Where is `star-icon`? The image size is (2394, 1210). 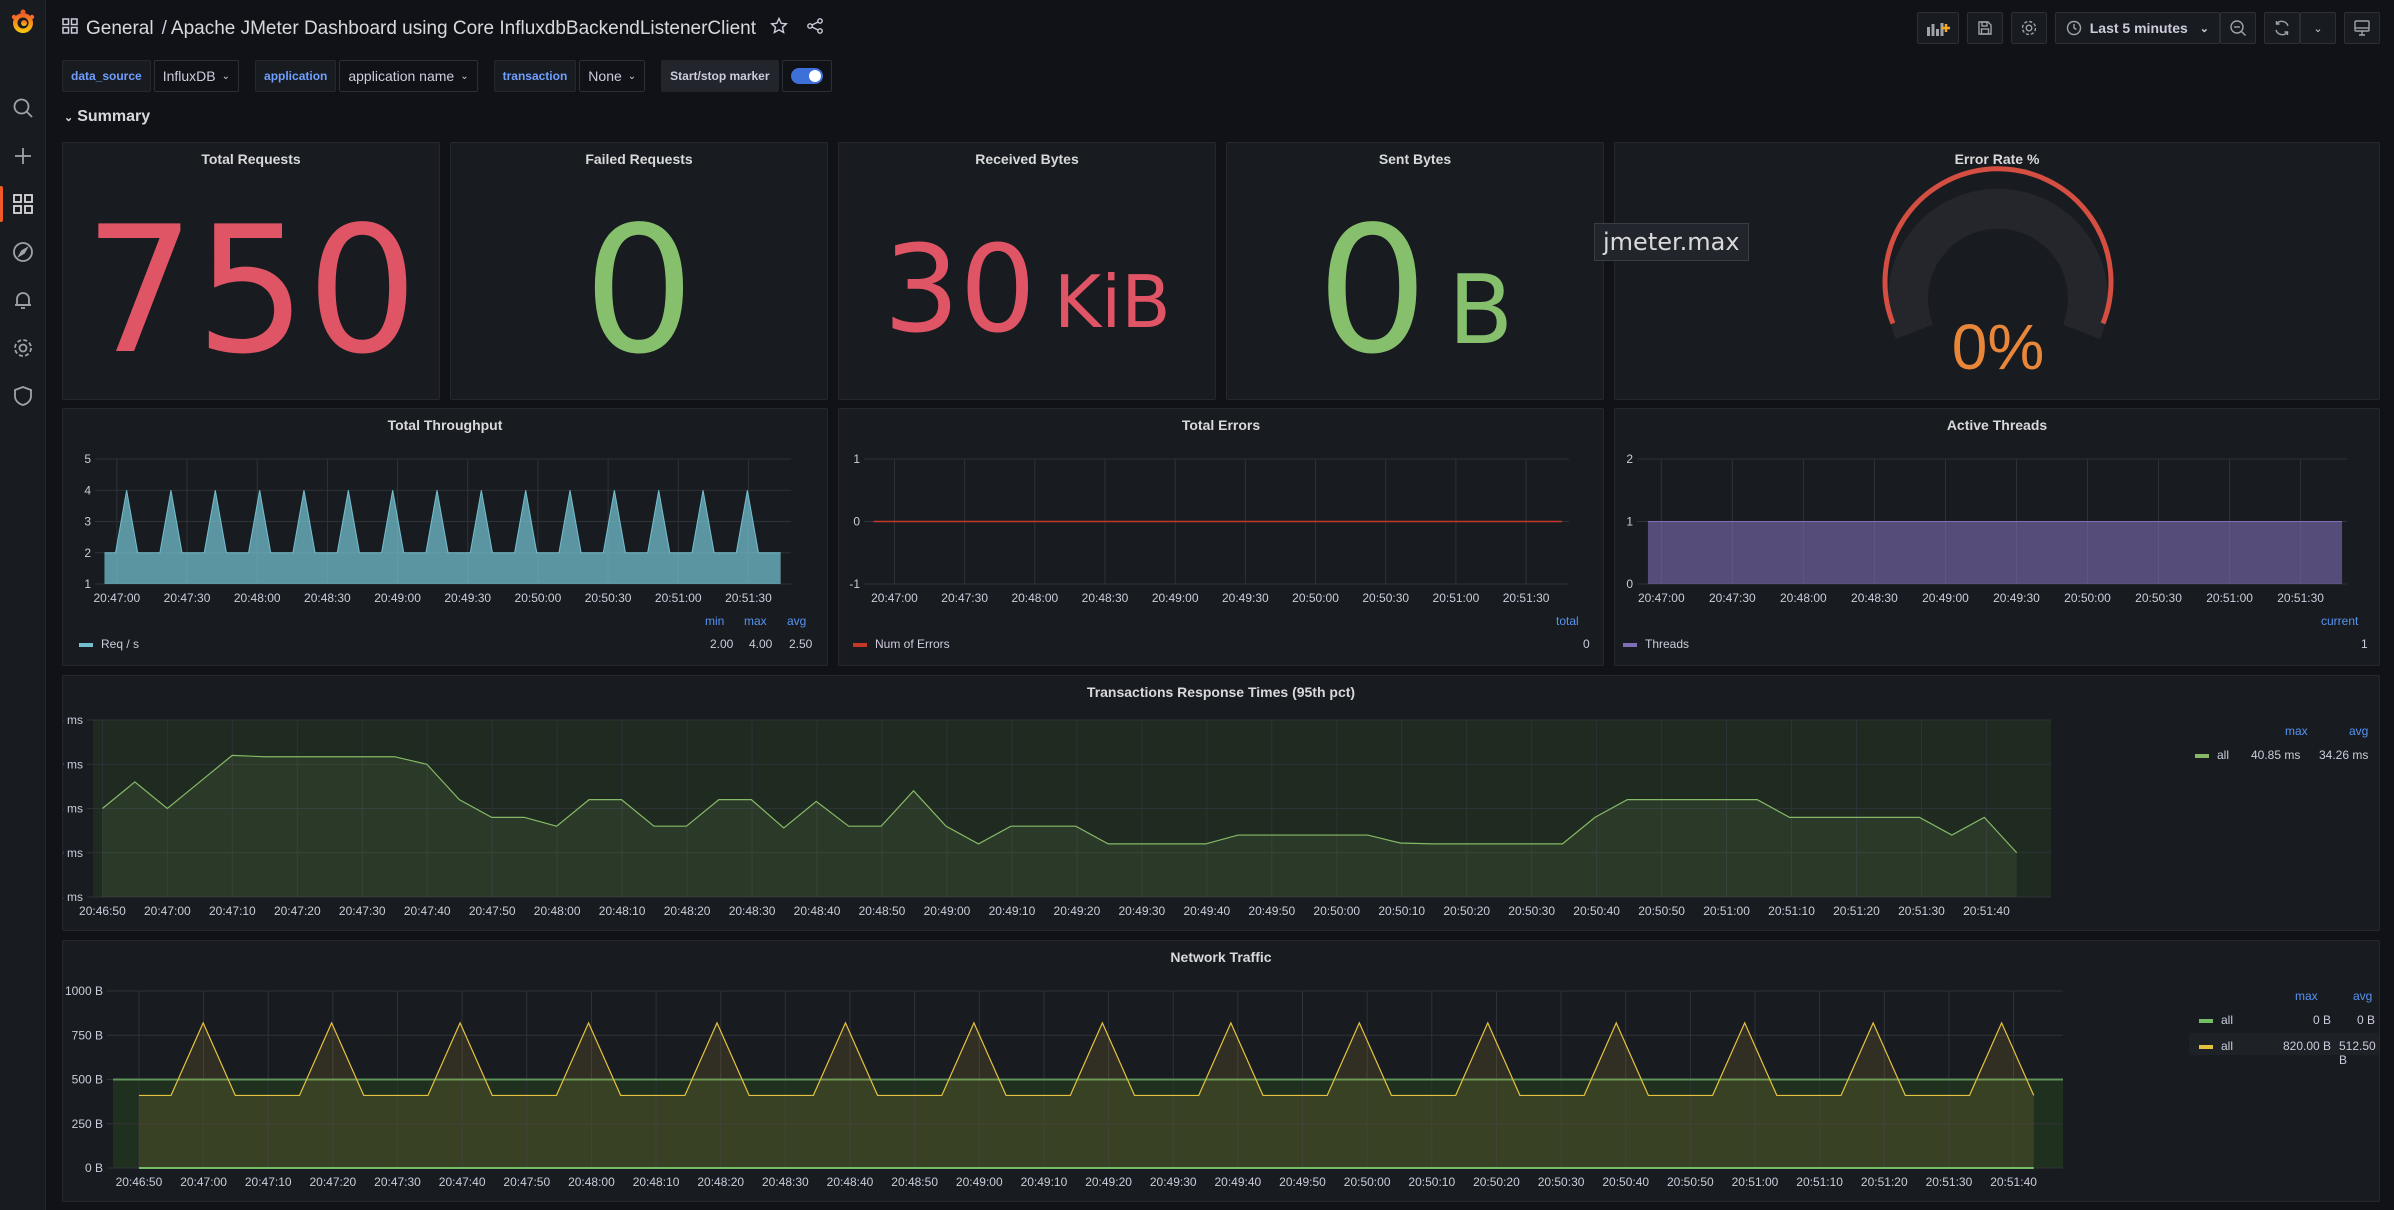 star-icon is located at coordinates (779, 28).